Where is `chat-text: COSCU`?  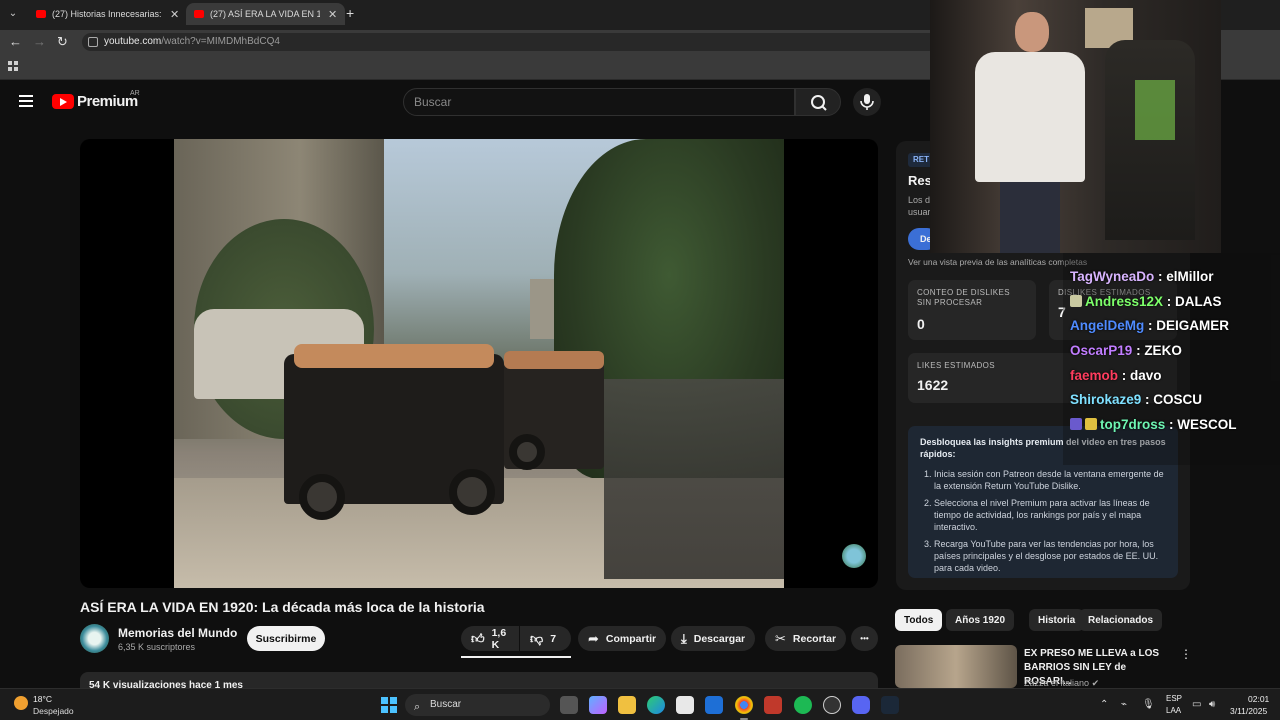
chat-text: COSCU is located at coordinates (1178, 399).